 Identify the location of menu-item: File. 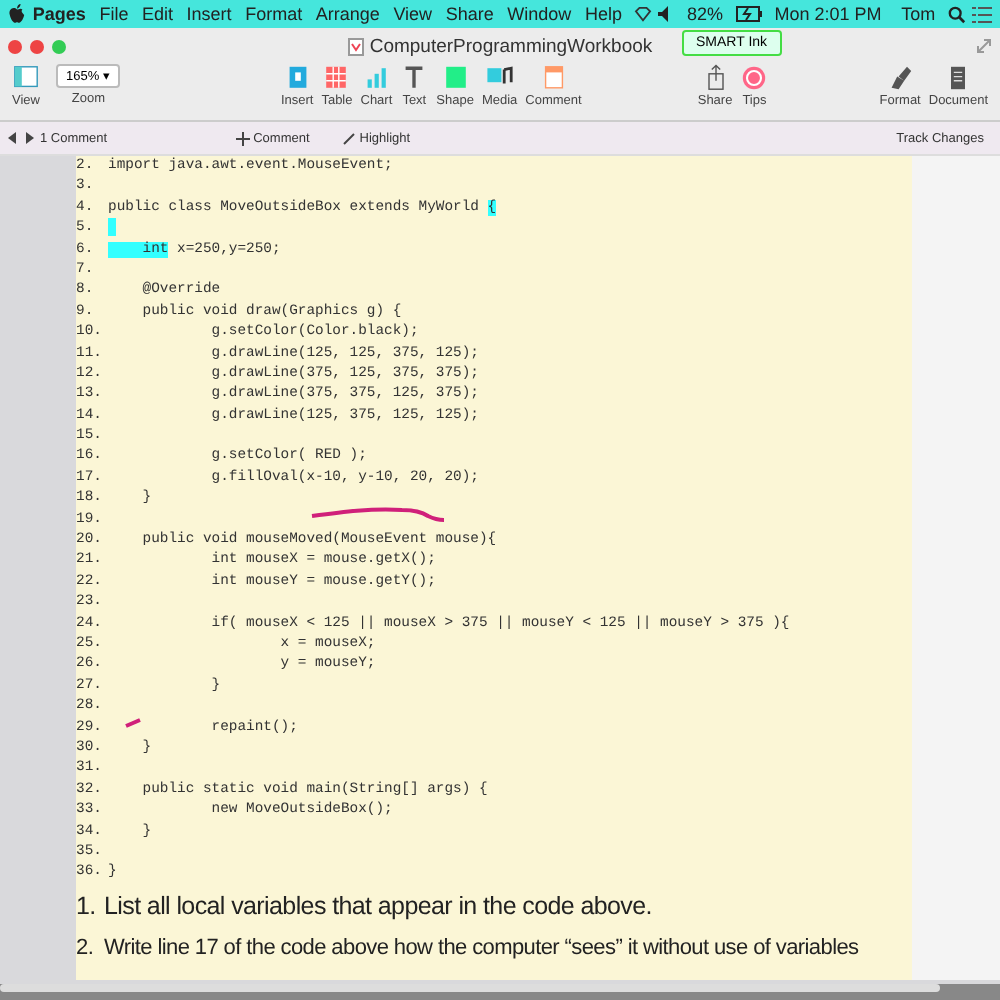
(114, 14).